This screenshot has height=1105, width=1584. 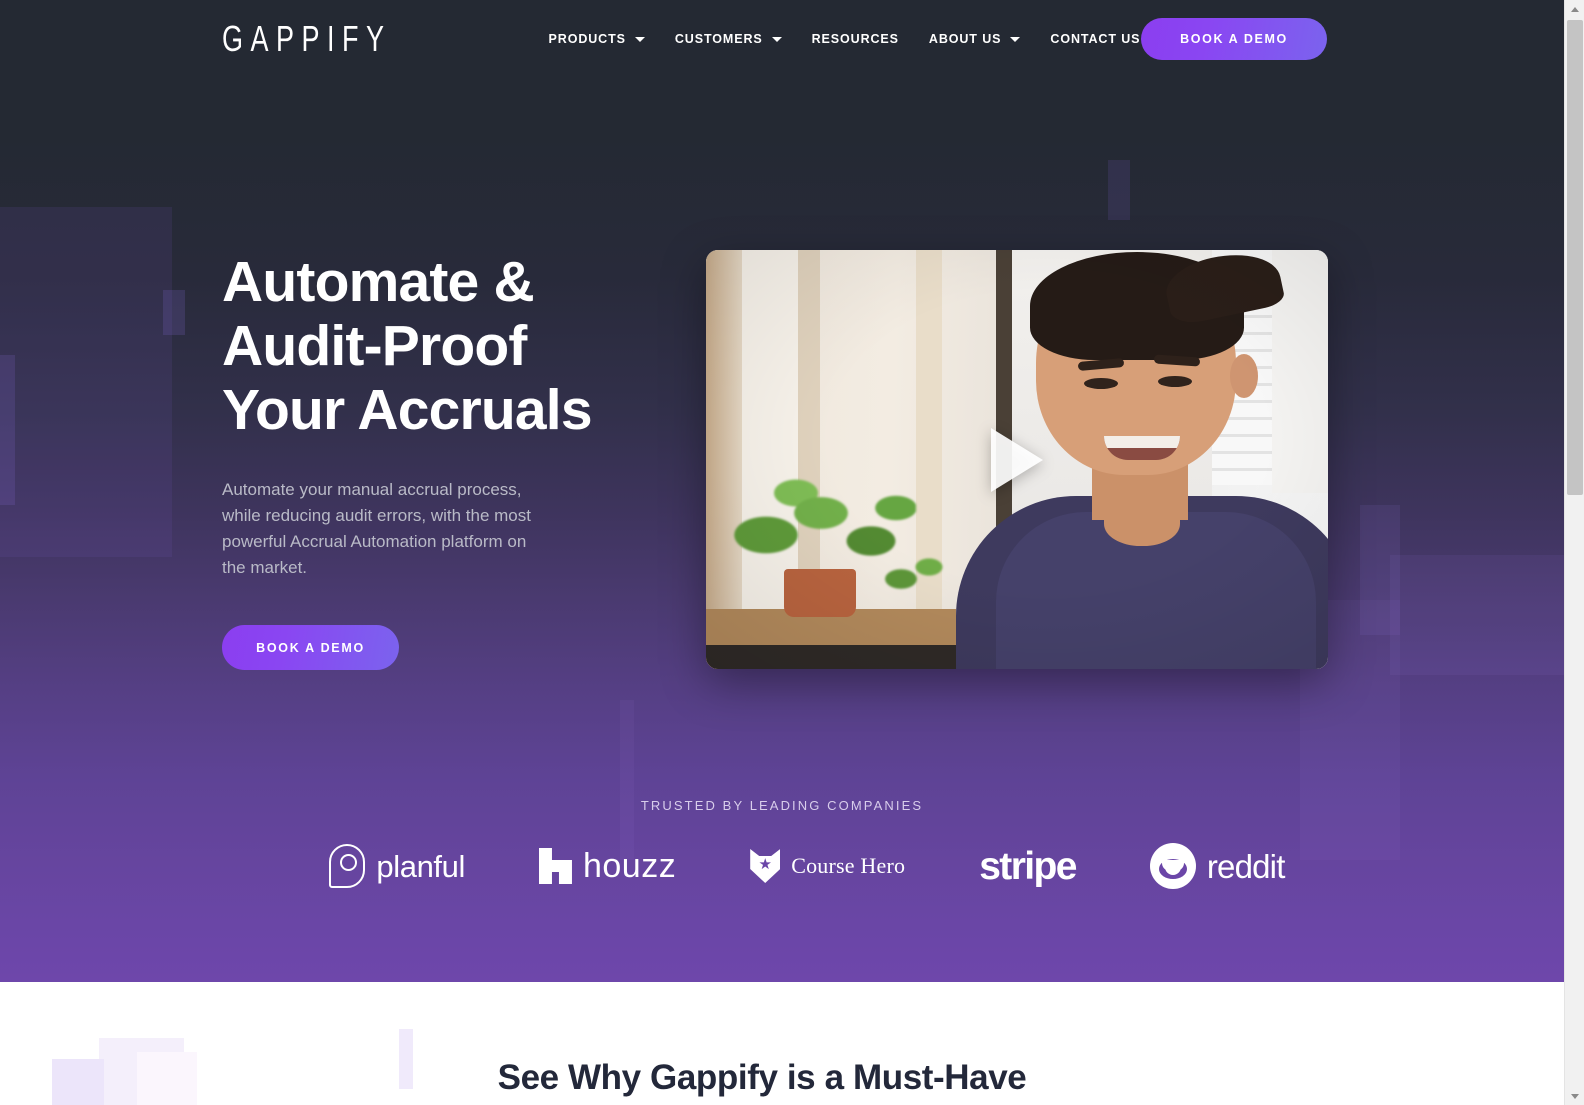 I want to click on client-logo-houzz: houzz, so click(x=607, y=866).